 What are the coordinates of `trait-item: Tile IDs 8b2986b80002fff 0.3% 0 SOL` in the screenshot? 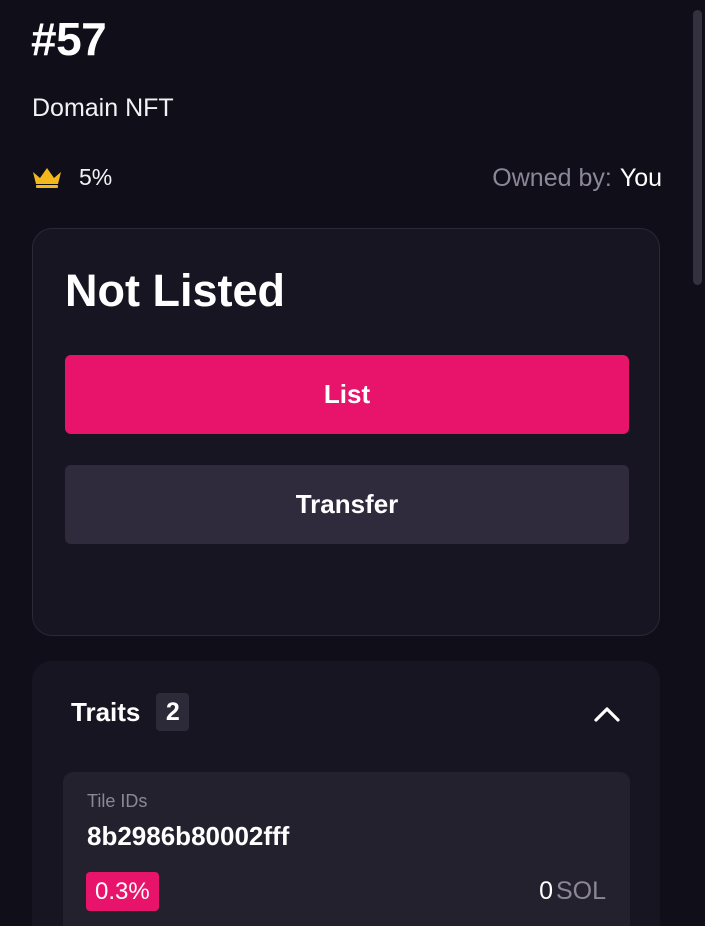 It's located at (346, 849).